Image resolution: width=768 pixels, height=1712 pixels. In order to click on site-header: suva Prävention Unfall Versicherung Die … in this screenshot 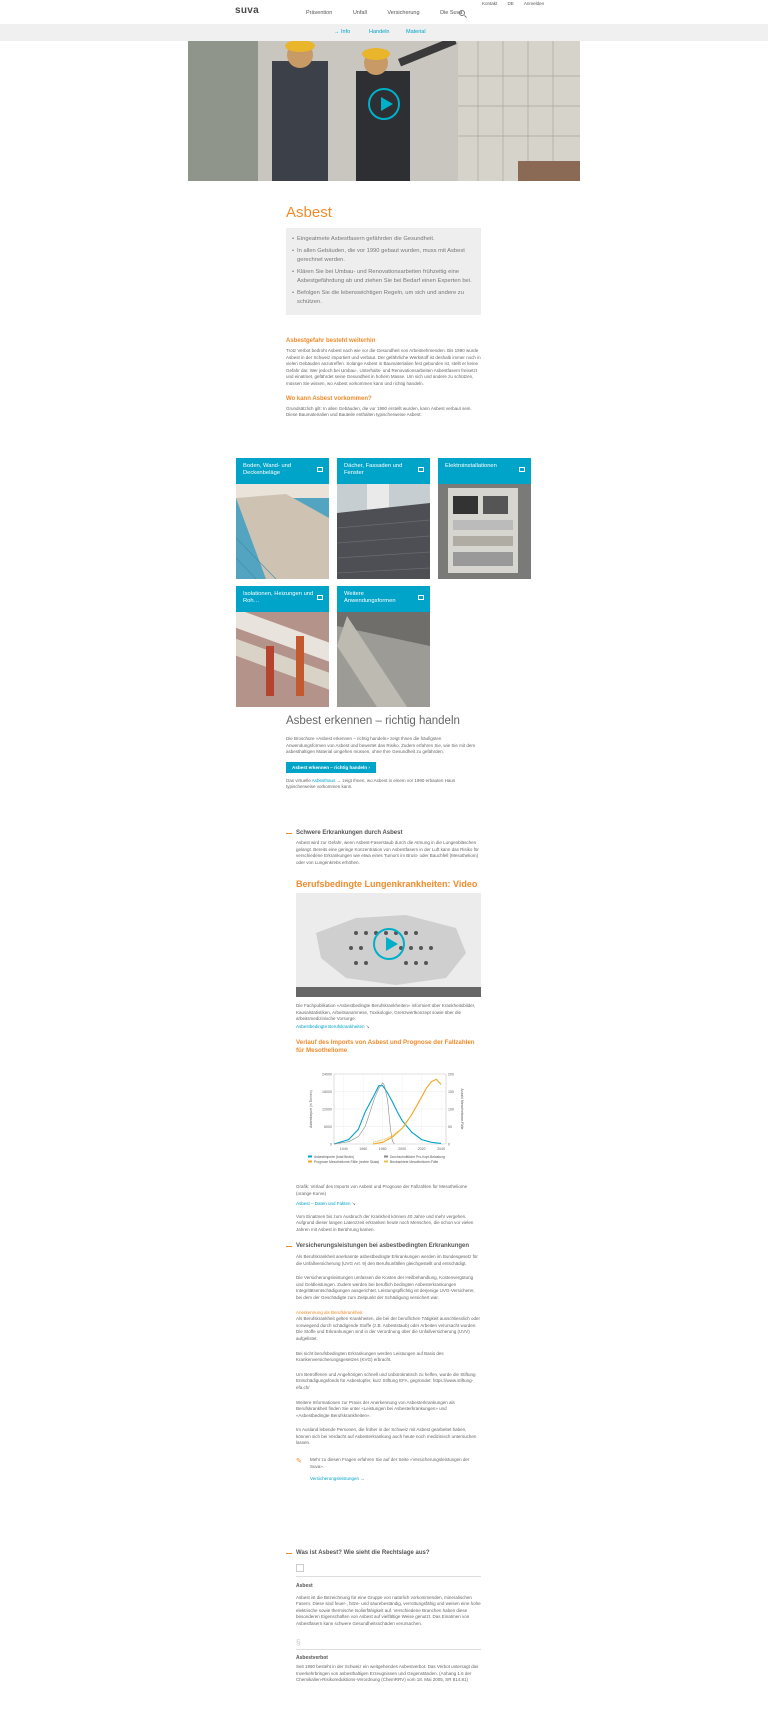, I will do `click(384, 12)`.